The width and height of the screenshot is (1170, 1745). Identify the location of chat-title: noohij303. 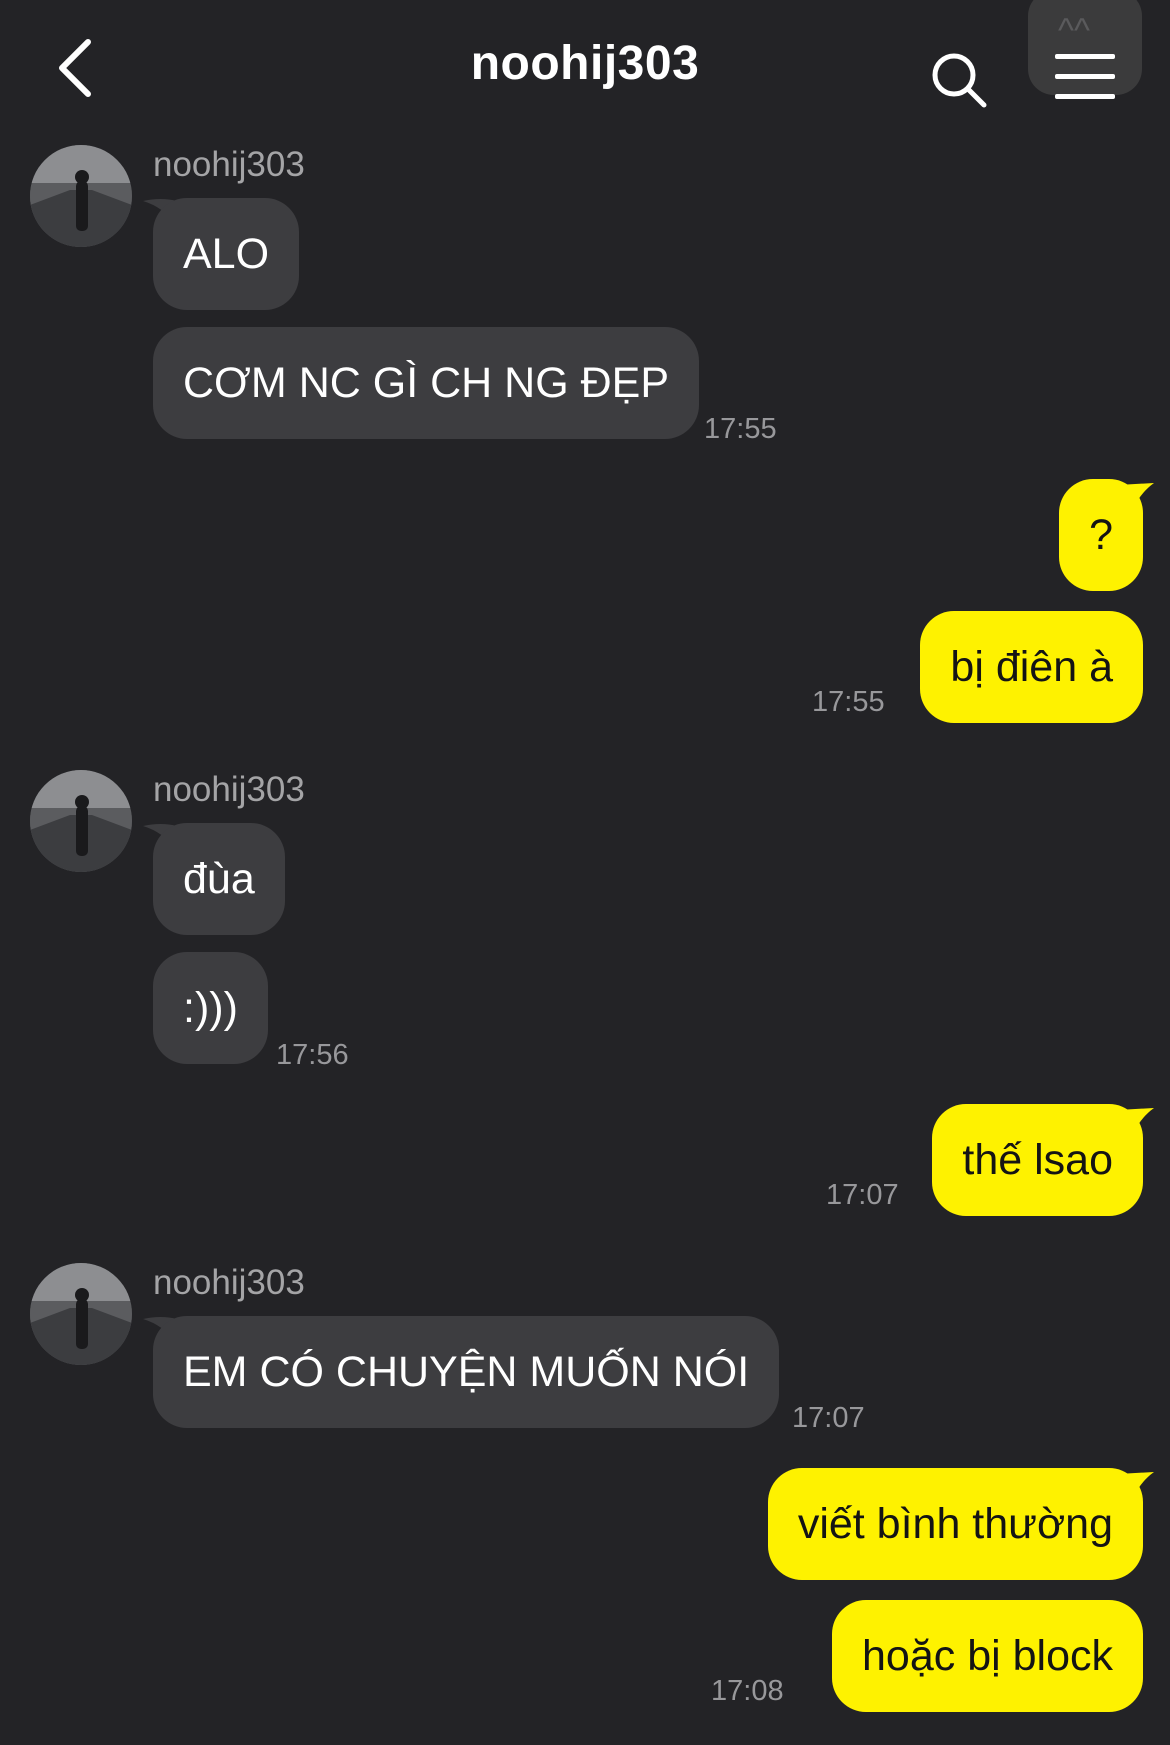
(585, 63).